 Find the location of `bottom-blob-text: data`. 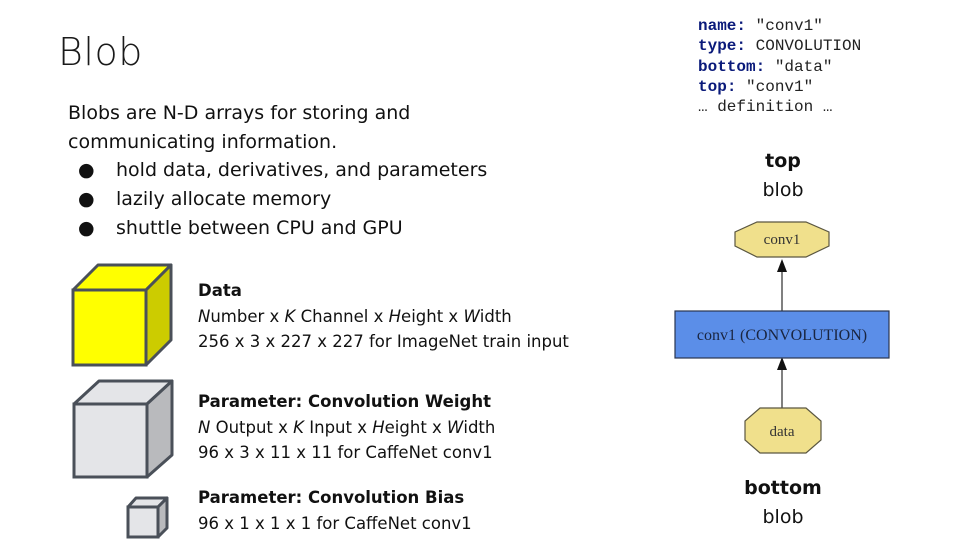

bottom-blob-text: data is located at coordinates (782, 432).